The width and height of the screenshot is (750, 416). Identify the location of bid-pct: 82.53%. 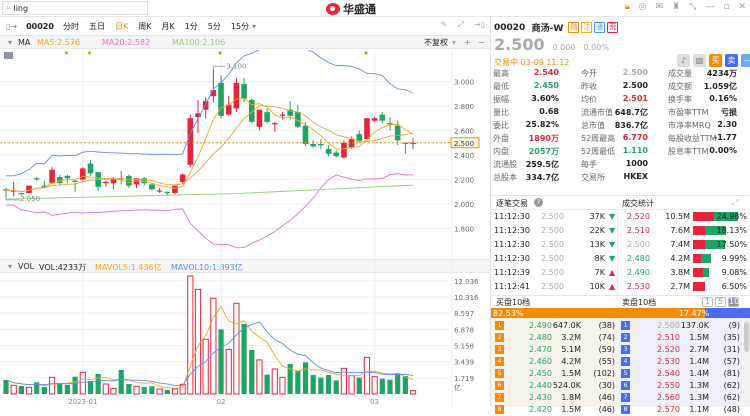
(508, 313).